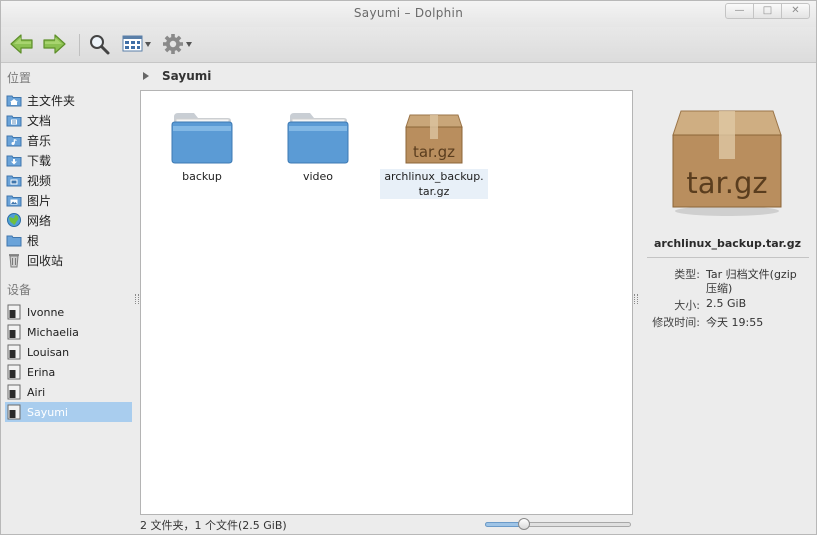 Image resolution: width=817 pixels, height=535 pixels. Describe the element at coordinates (14, 220) in the screenshot. I see `network-icon` at that location.